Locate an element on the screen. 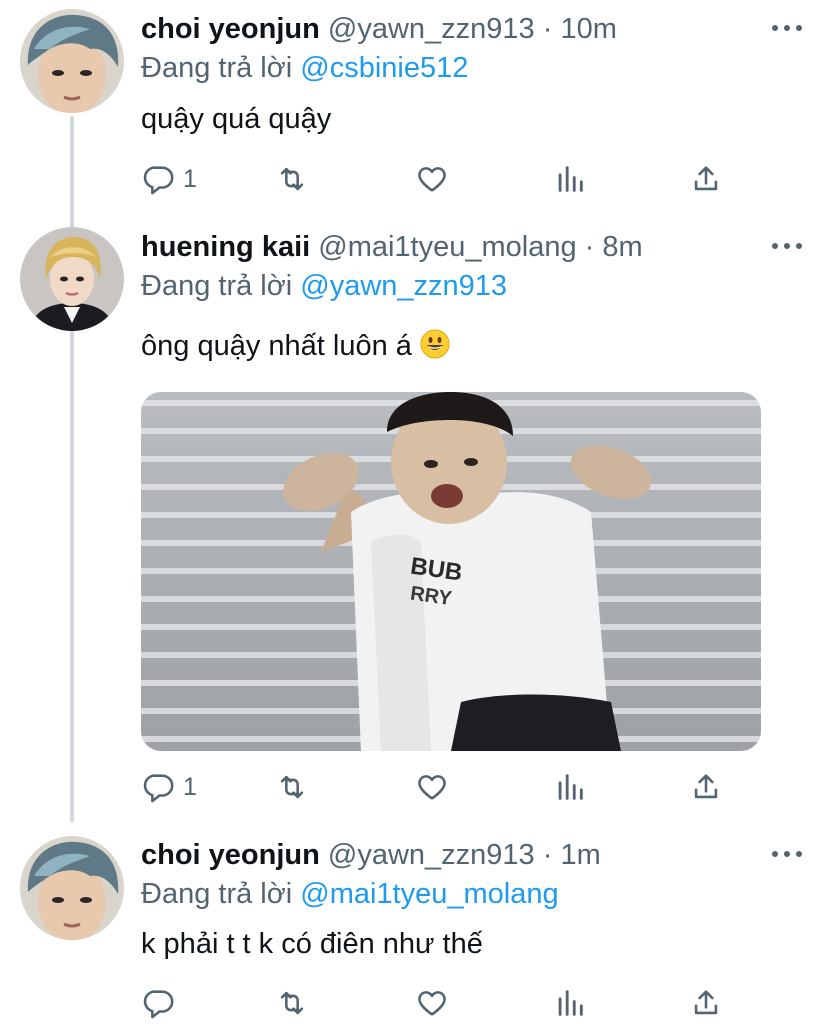  replying-to: Đang trả lời @yawn_zzn913 is located at coordinates (324, 286).